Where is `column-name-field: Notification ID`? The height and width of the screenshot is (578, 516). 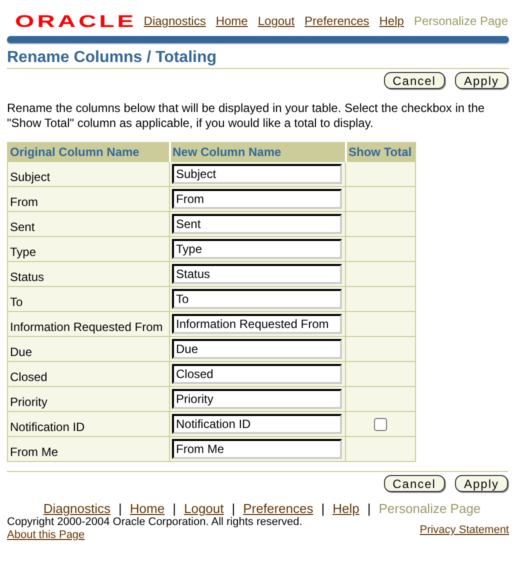 column-name-field: Notification ID is located at coordinates (257, 424).